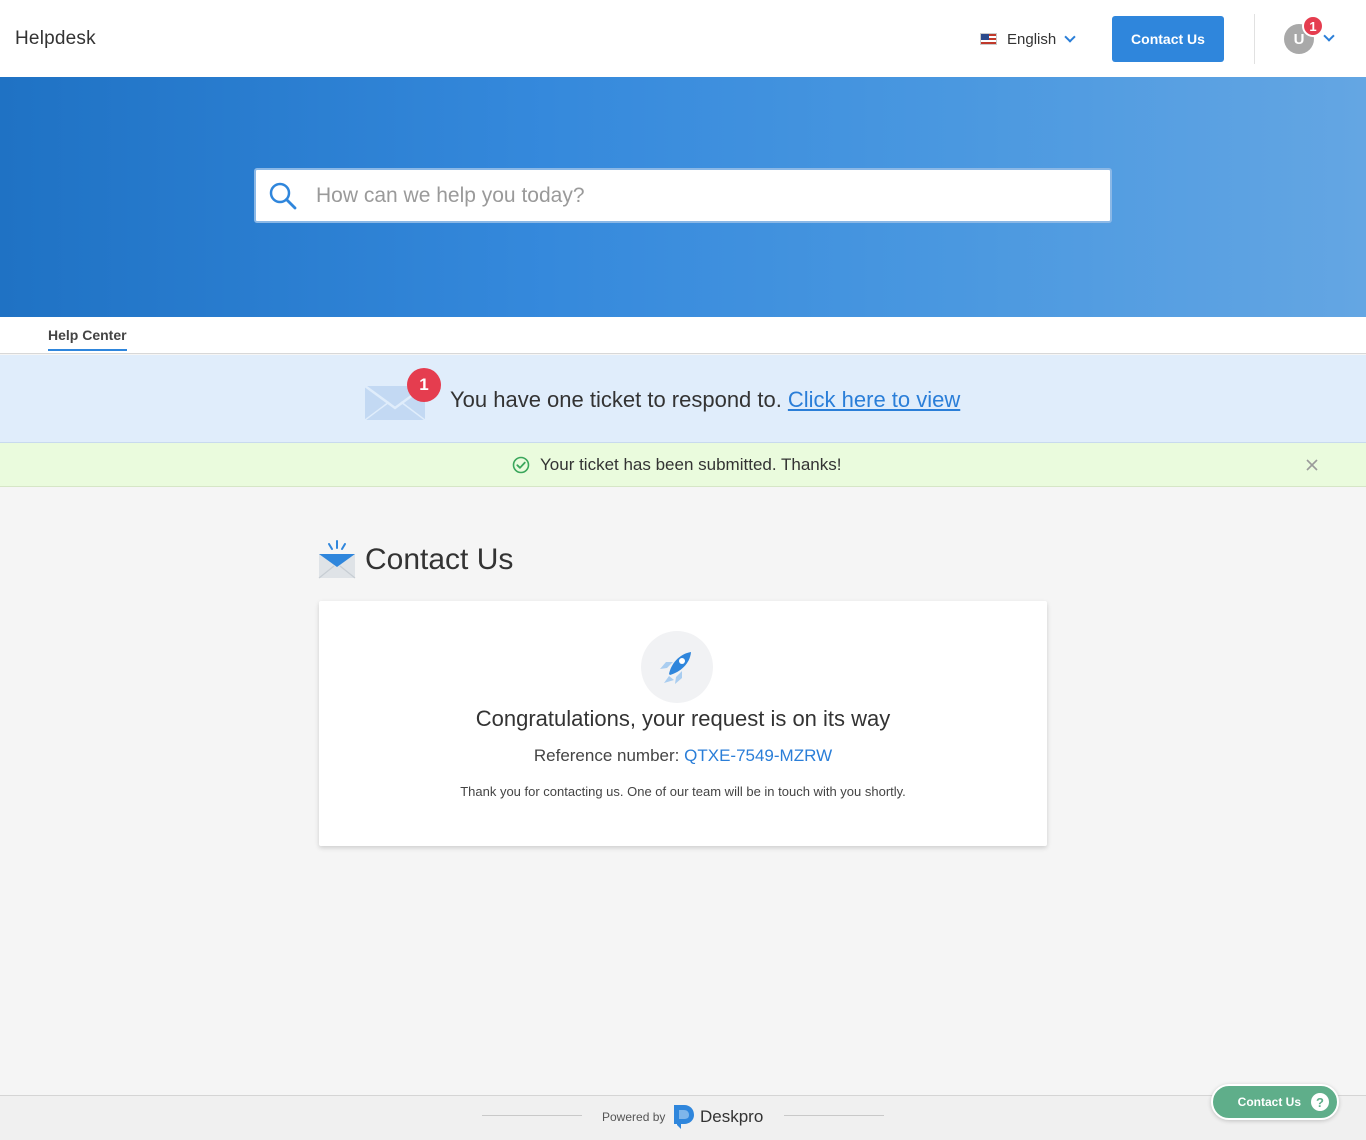 The image size is (1366, 1140). Describe the element at coordinates (874, 400) in the screenshot. I see `view-ticket-link: Click here to view` at that location.